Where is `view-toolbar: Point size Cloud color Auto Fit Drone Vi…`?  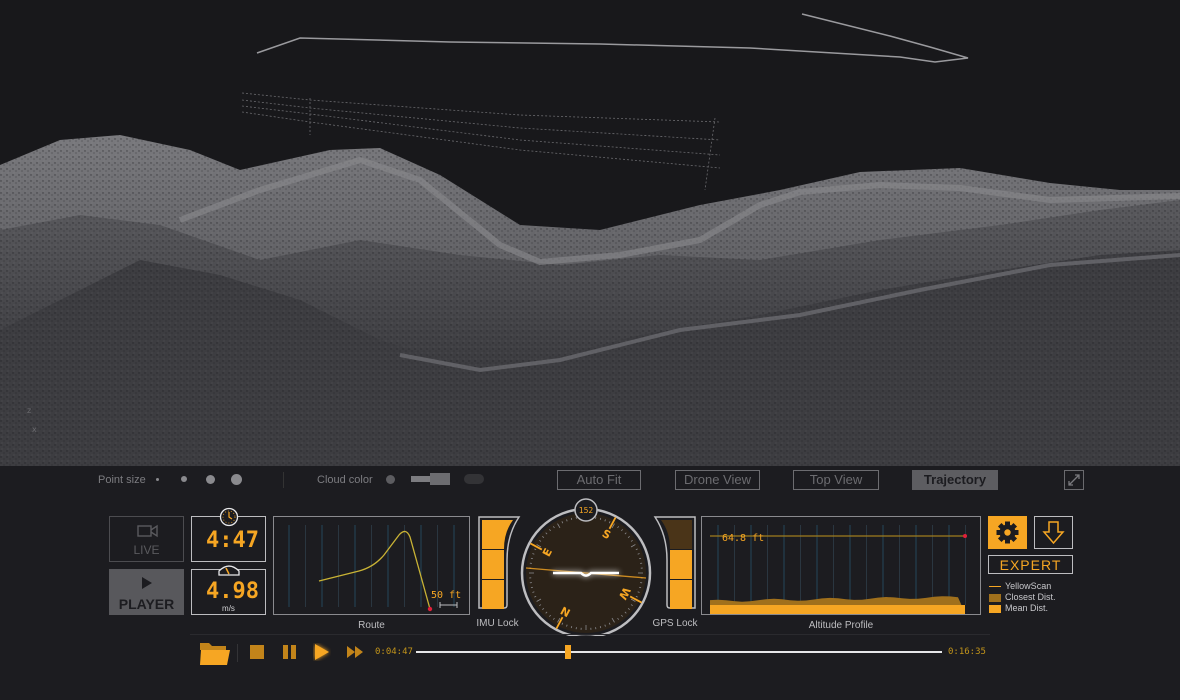 view-toolbar: Point size Cloud color Auto Fit Drone Vi… is located at coordinates (590, 480).